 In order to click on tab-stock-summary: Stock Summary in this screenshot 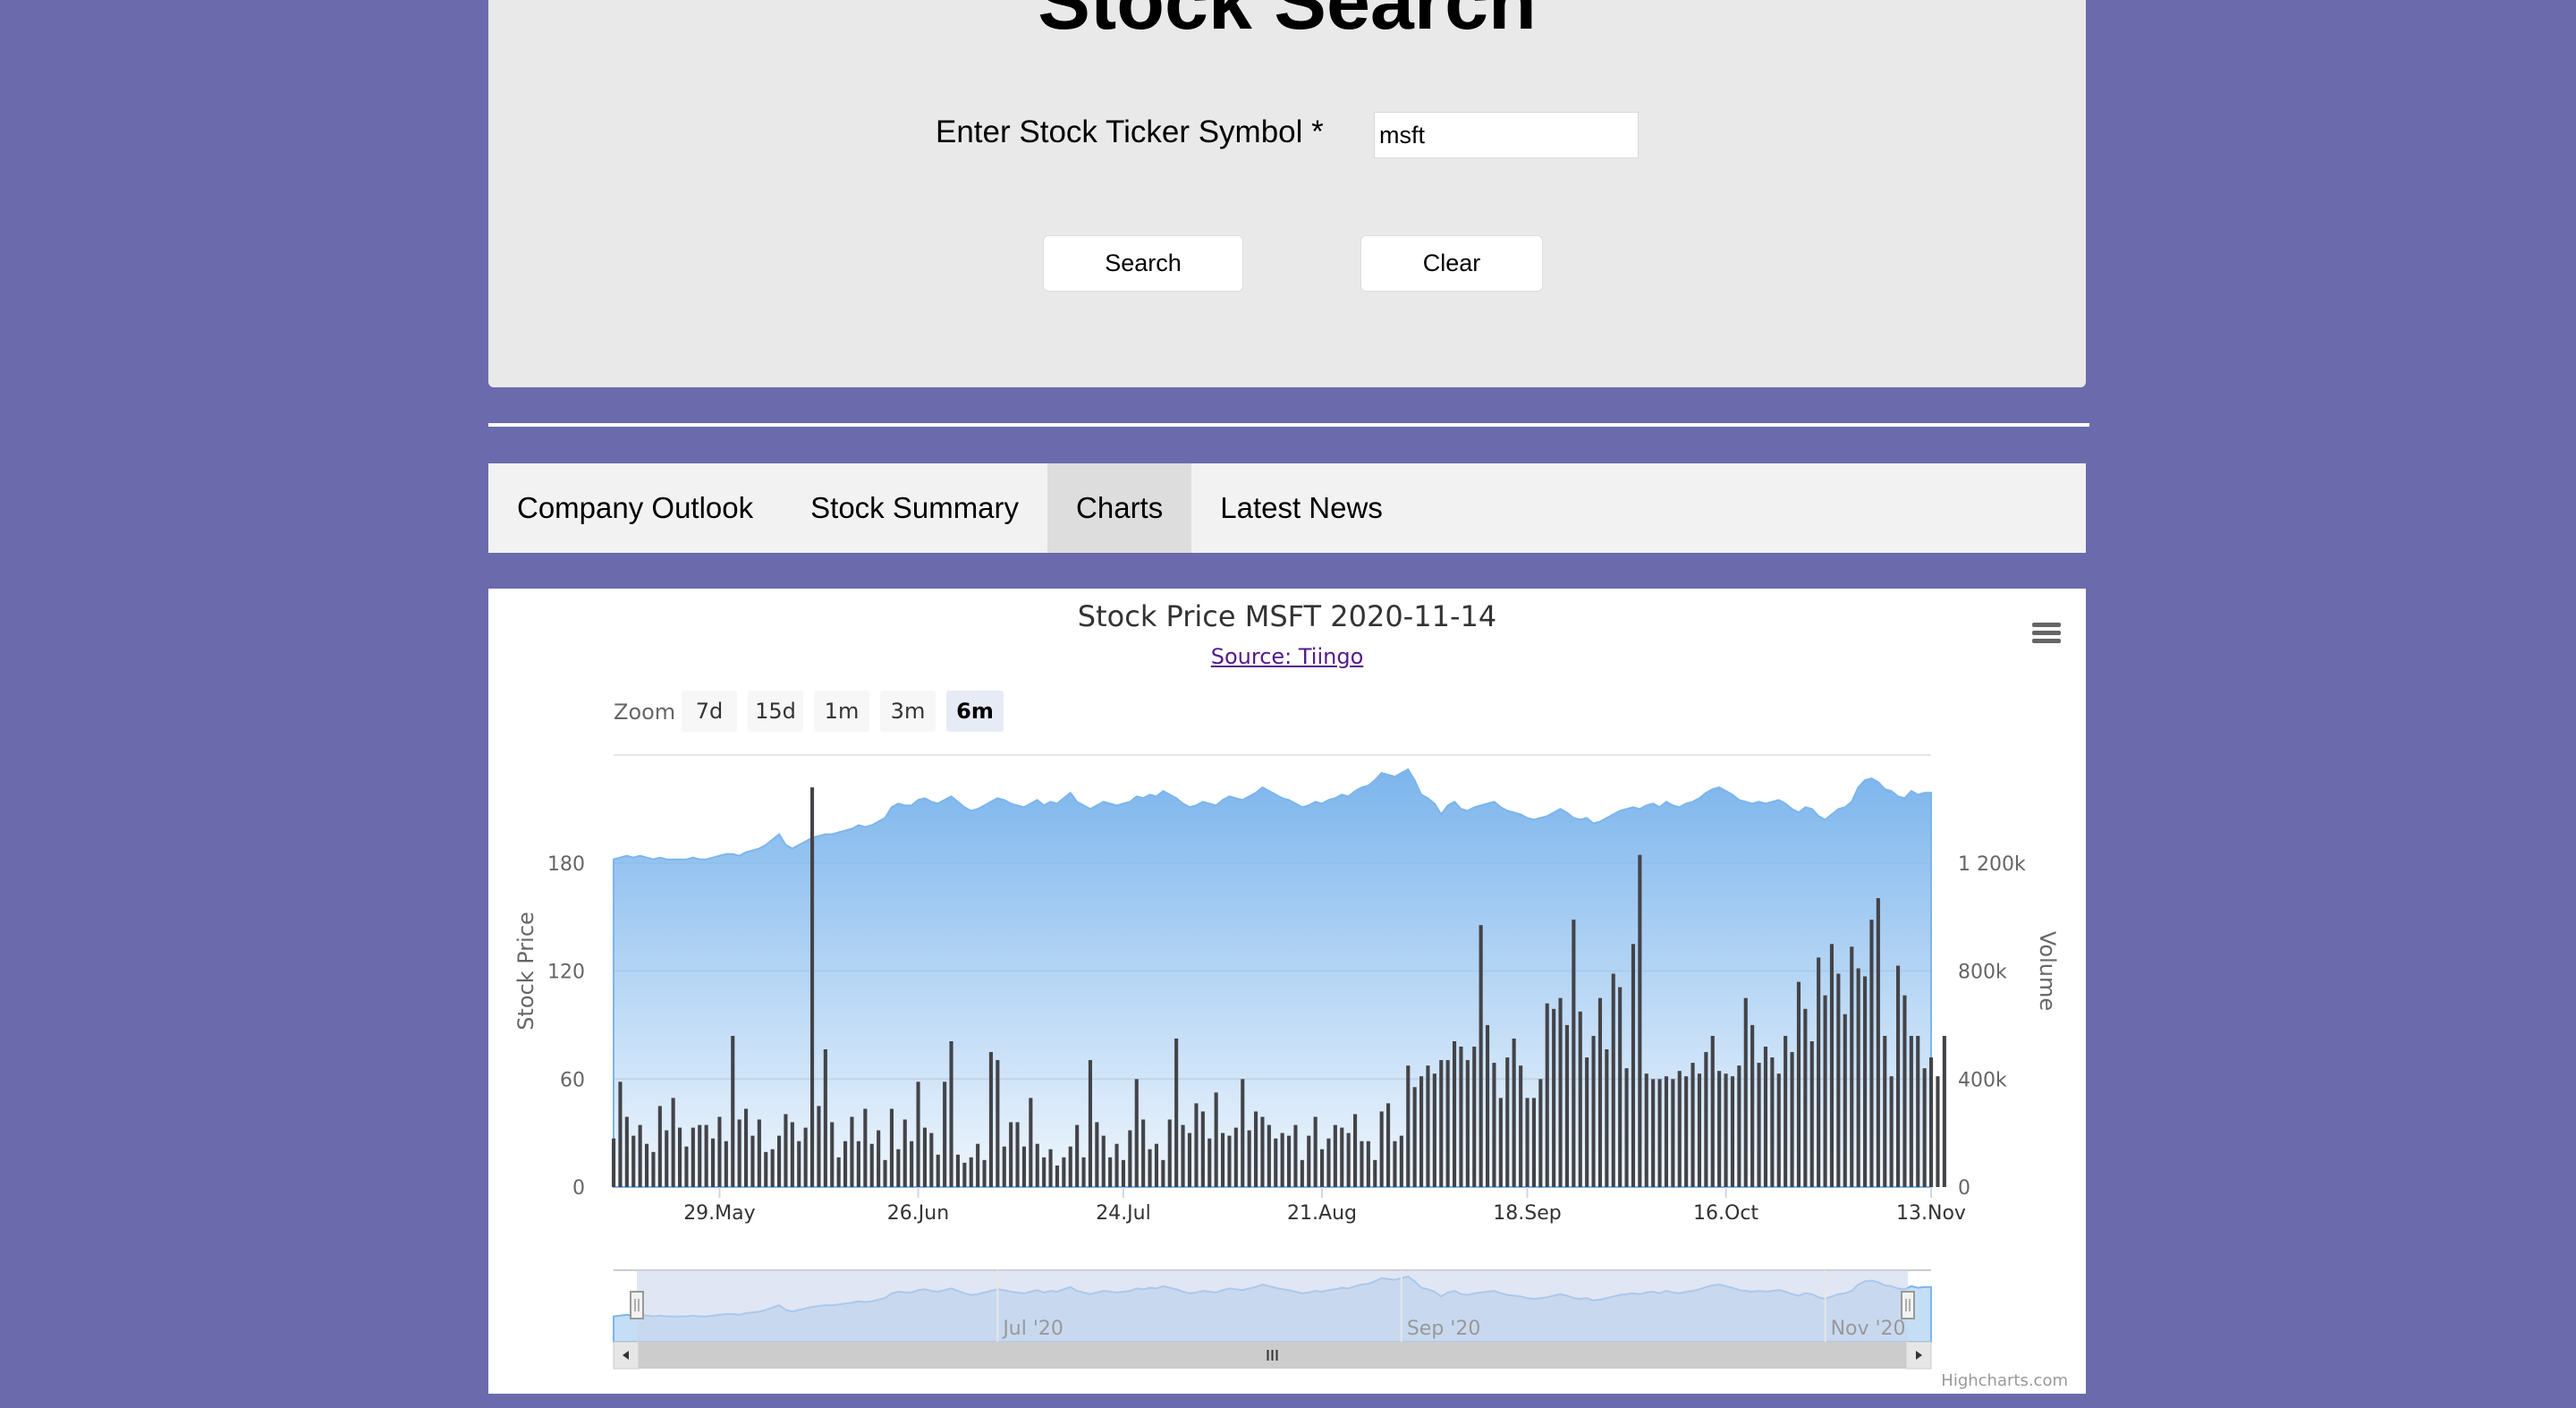, I will do `click(914, 508)`.